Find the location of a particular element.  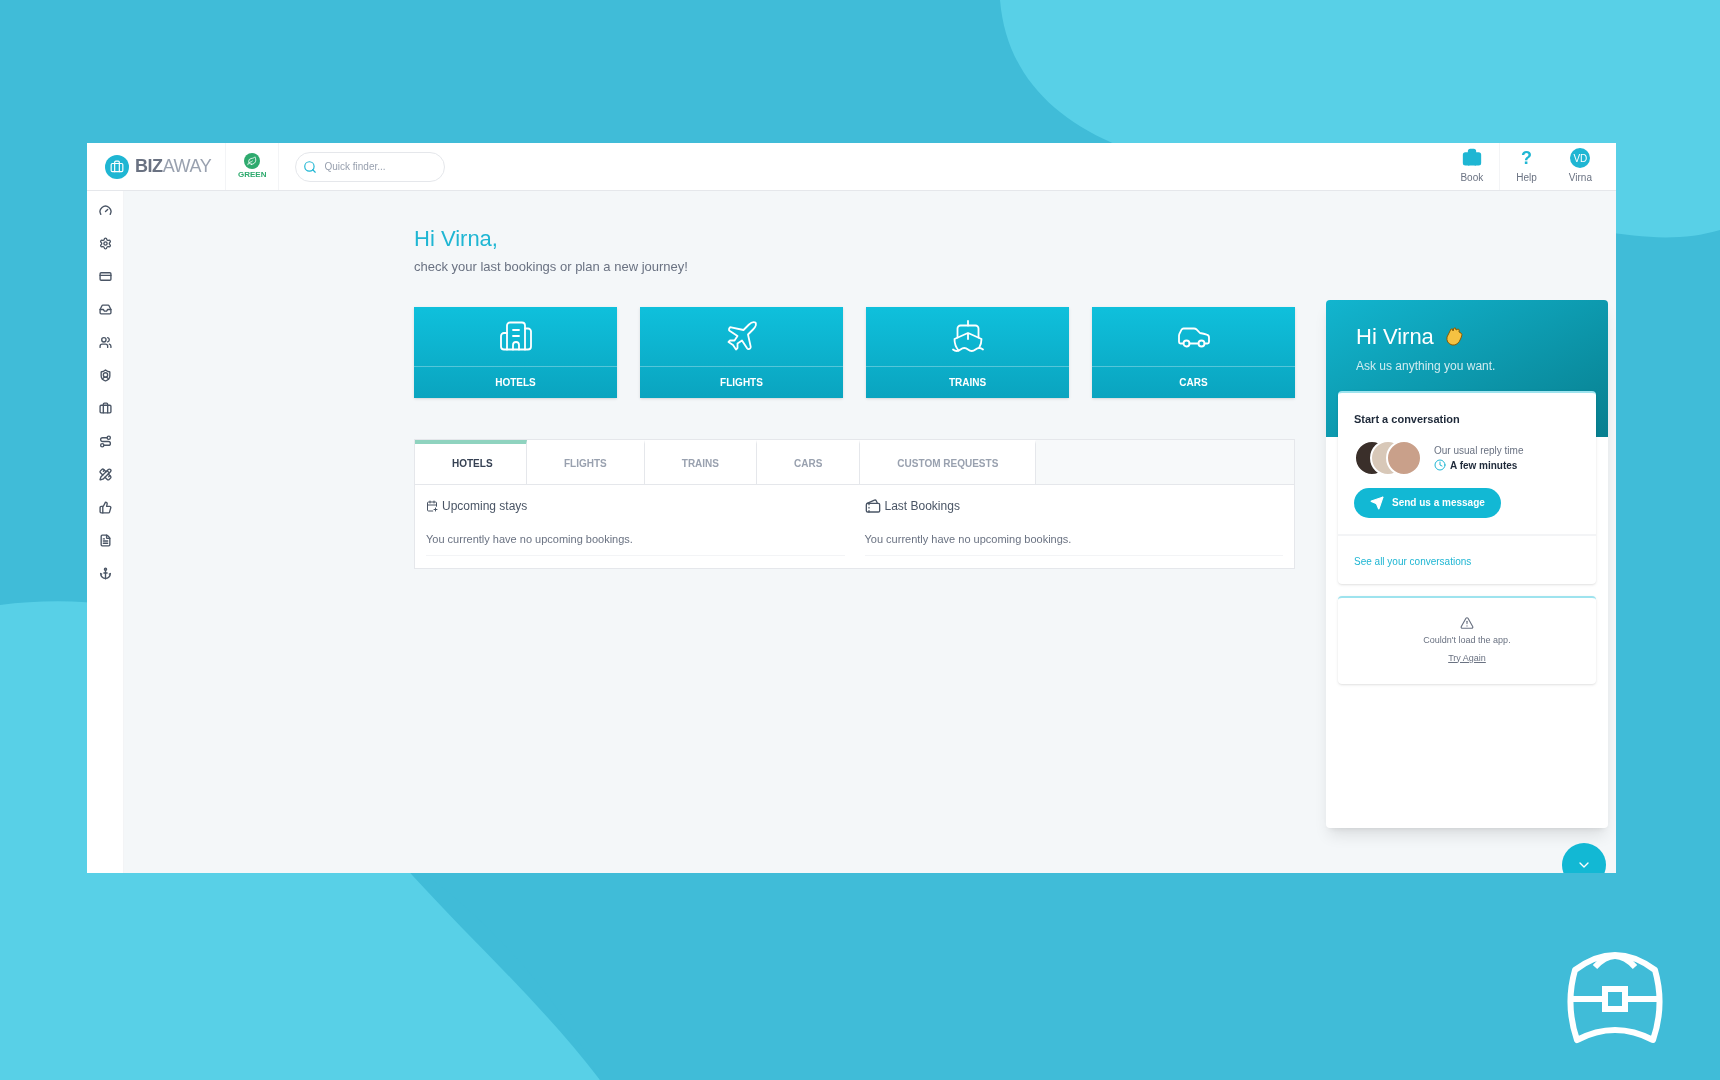

chat-subtitle: Ask us anything you want. is located at coordinates (1426, 366).